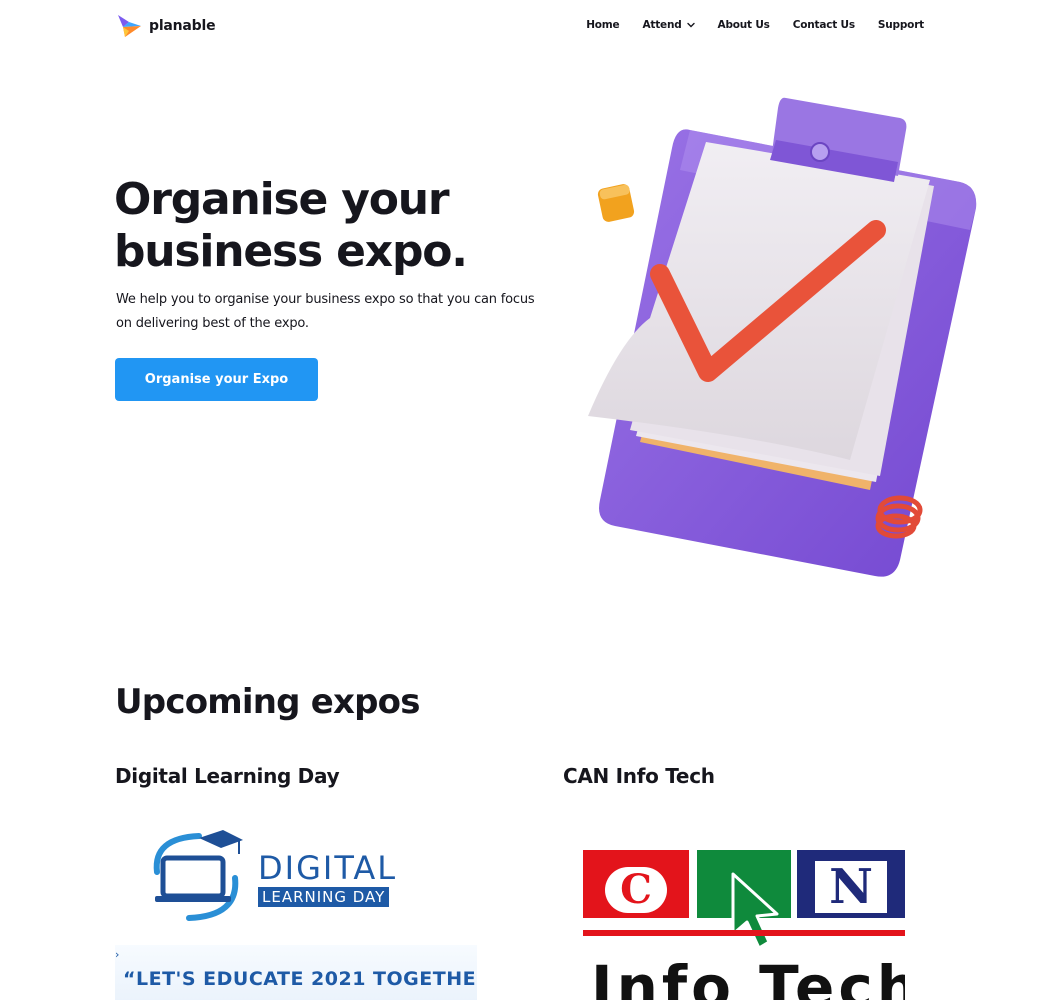 This screenshot has width=1040, height=1000. I want to click on chevron-down-icon, so click(690, 25).